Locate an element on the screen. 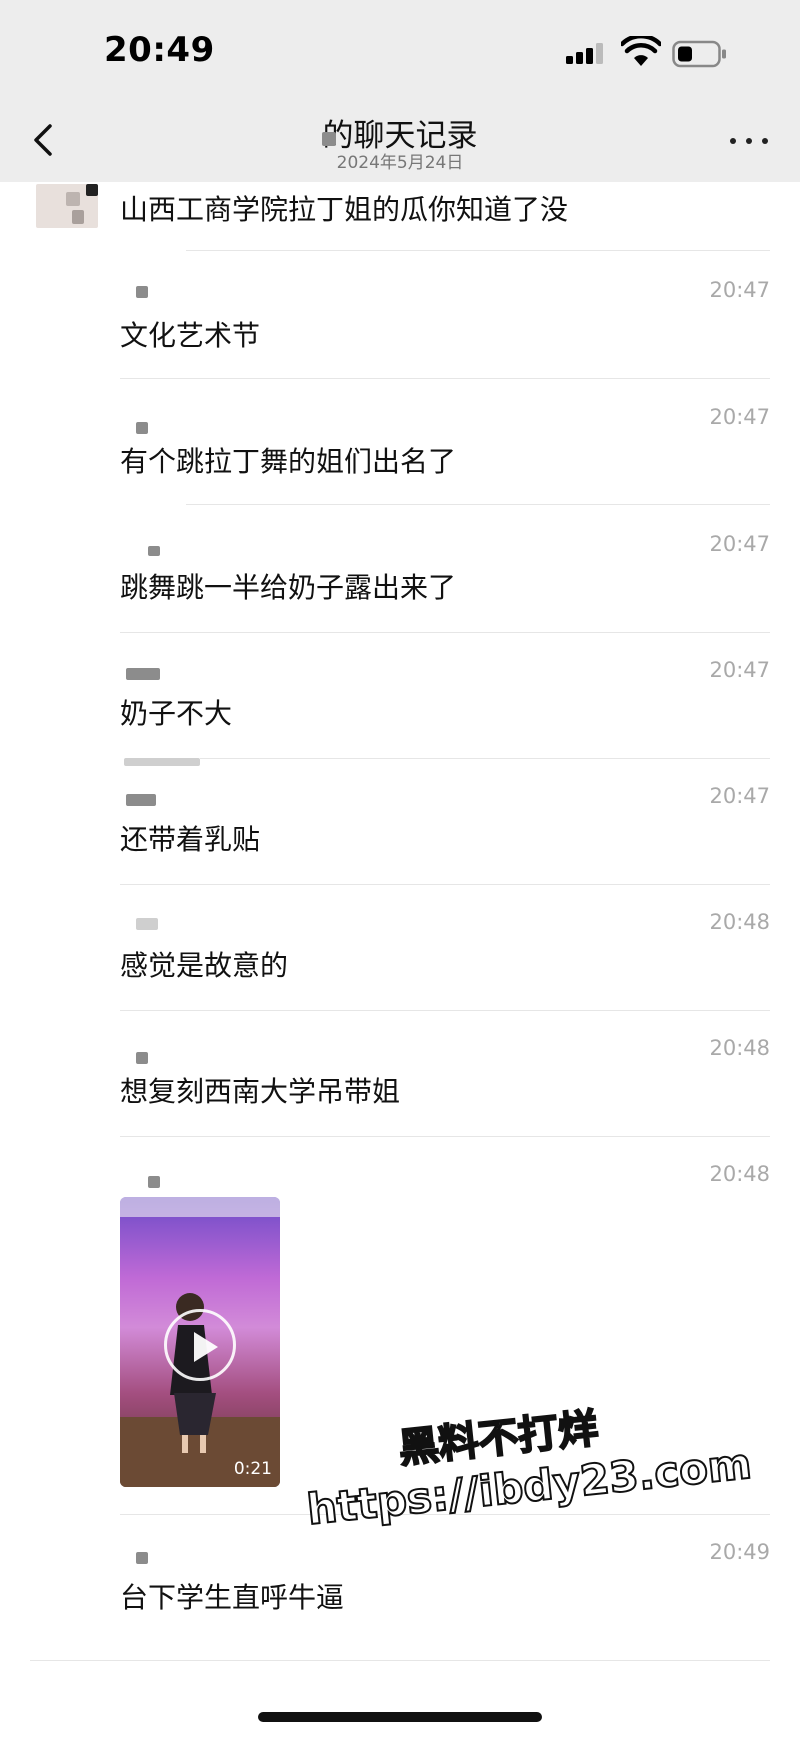 This screenshot has width=800, height=1738. status-time: 20:49 is located at coordinates (159, 50).